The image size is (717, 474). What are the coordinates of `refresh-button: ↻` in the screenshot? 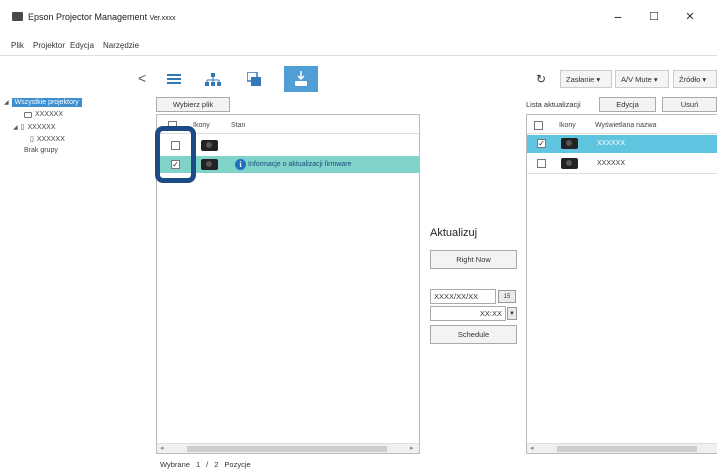 It's located at (545, 79).